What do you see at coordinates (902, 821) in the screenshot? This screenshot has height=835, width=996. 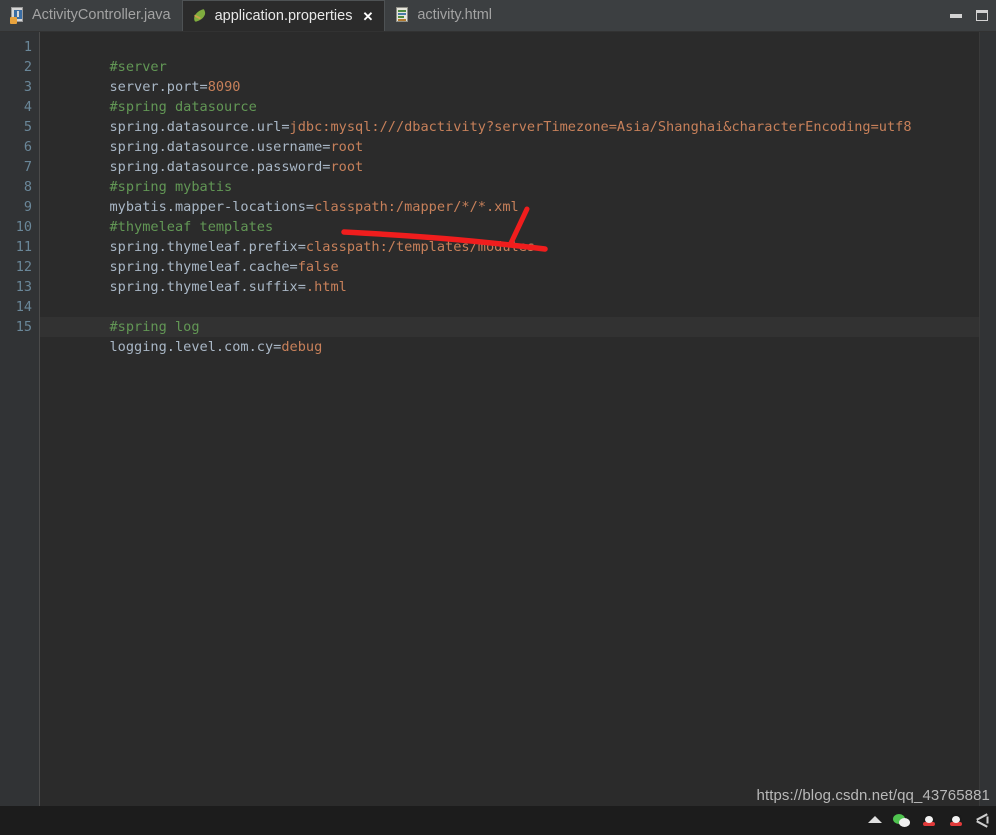 I see `wechat-icon` at bounding box center [902, 821].